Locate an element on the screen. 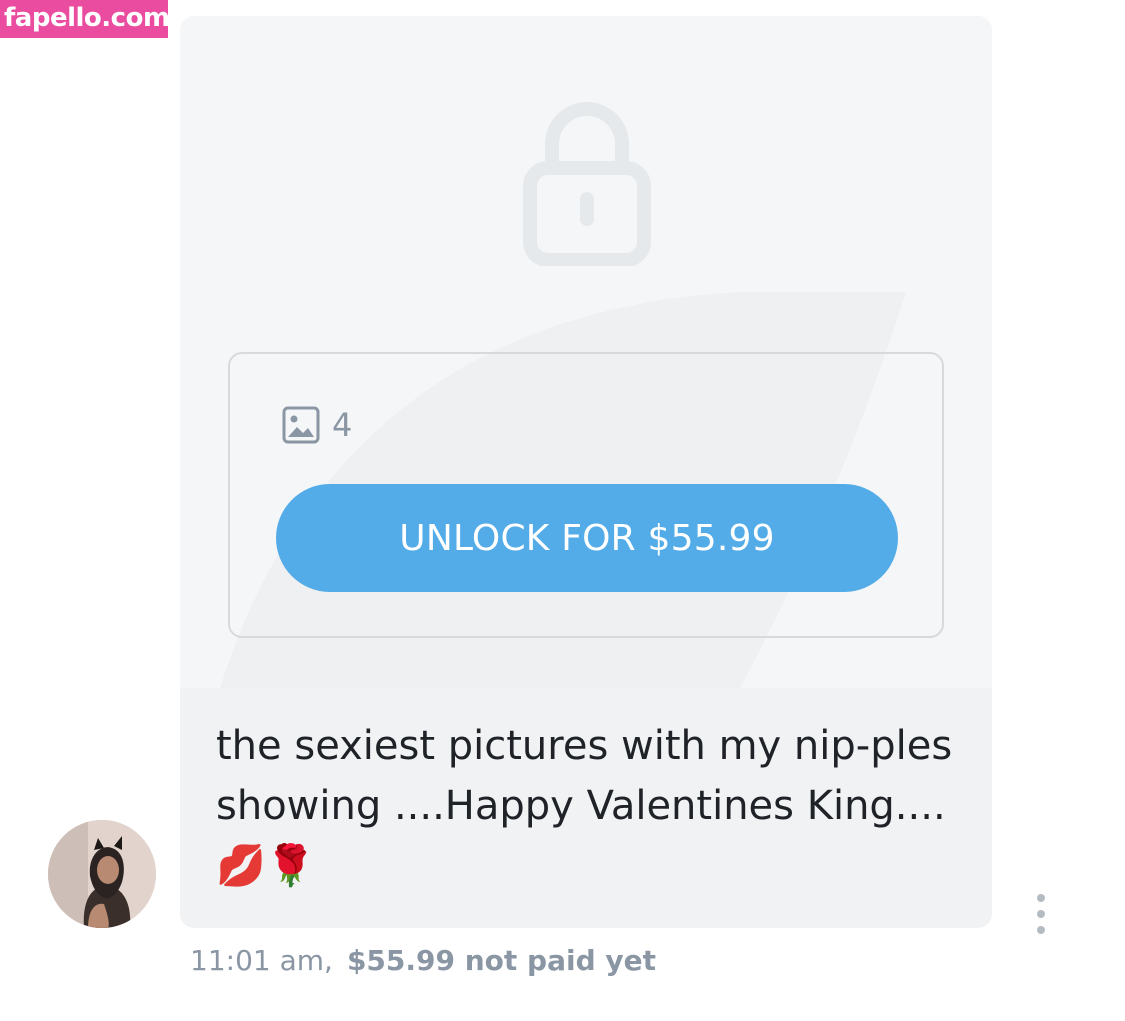 The height and width of the screenshot is (1021, 1125). price-status: $55.99 not paid yet is located at coordinates (501, 960).